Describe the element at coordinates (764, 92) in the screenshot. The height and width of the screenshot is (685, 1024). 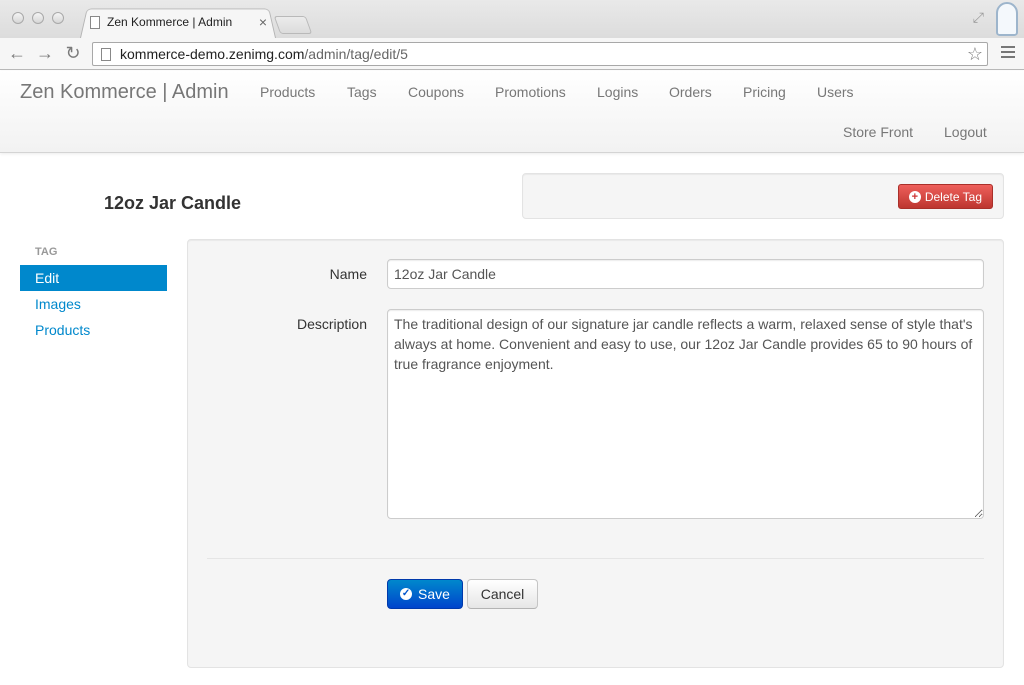
I see `nav-pricing: Pricing` at that location.